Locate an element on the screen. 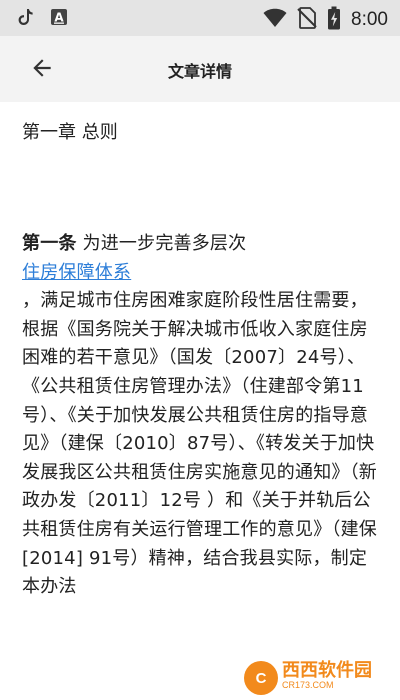 This screenshot has height=700, width=400. watermark-logo: C 西西软件园 CR173.COM is located at coordinates (319, 678).